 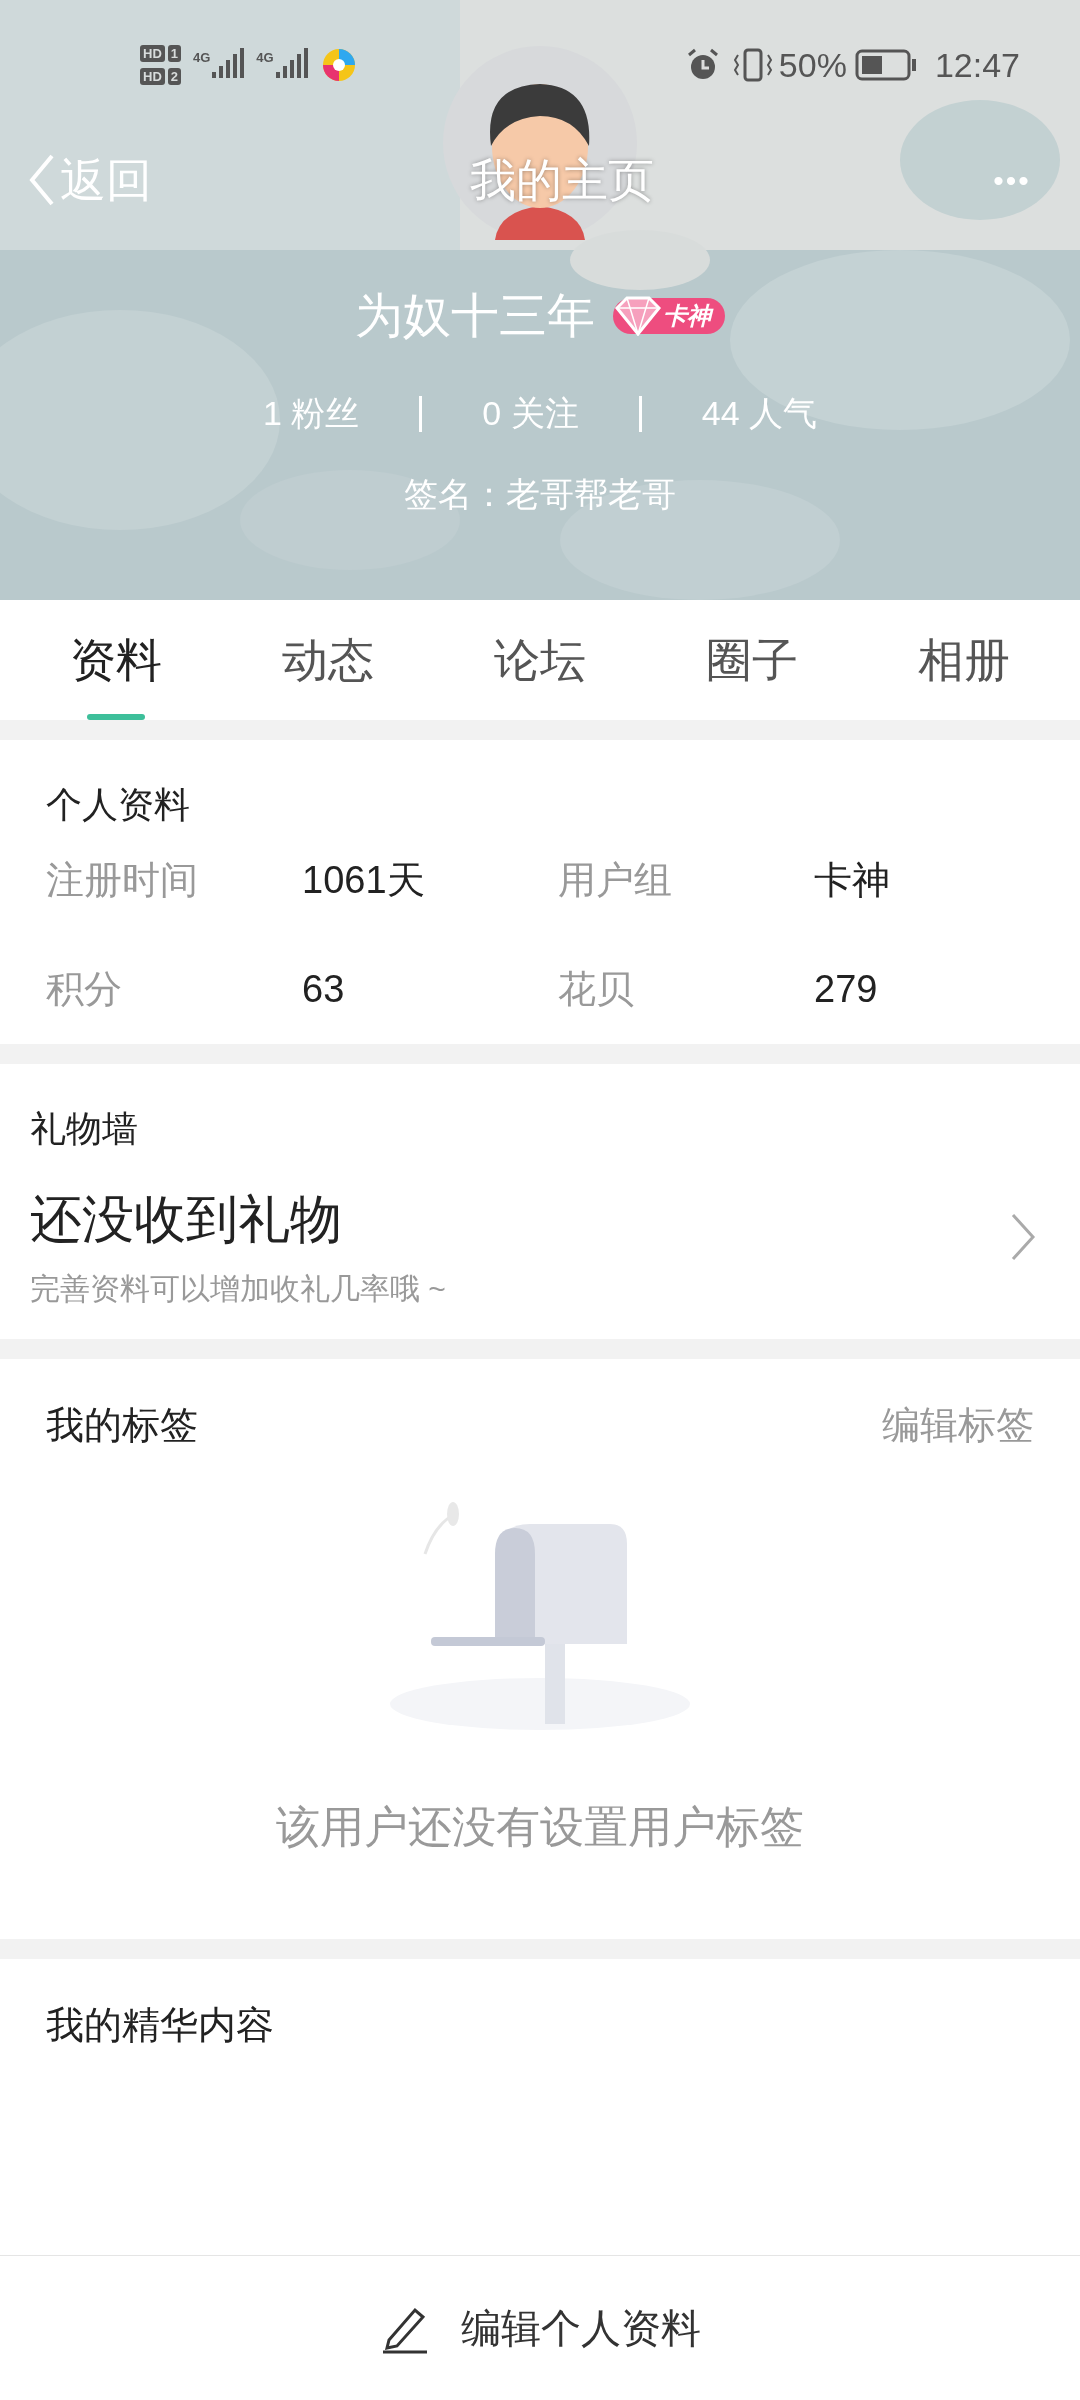 I want to click on user-name: 为奴十三年, so click(x=475, y=316).